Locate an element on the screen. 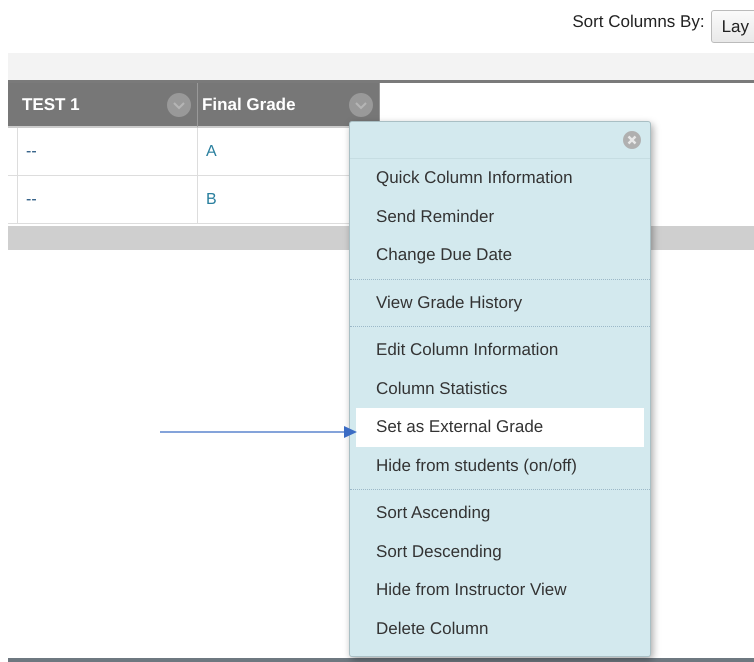 This screenshot has width=754, height=662. menu-item: Set as External Grade is located at coordinates (500, 427).